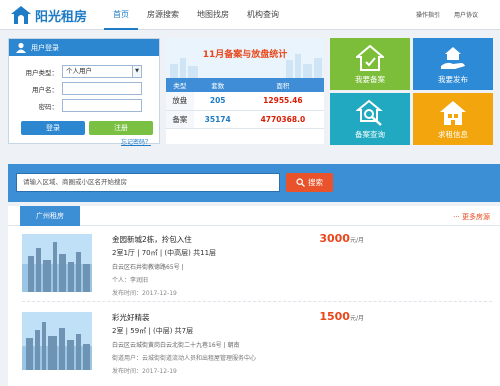 The width and height of the screenshot is (500, 386). I want to click on register-button: 注册, so click(121, 128).